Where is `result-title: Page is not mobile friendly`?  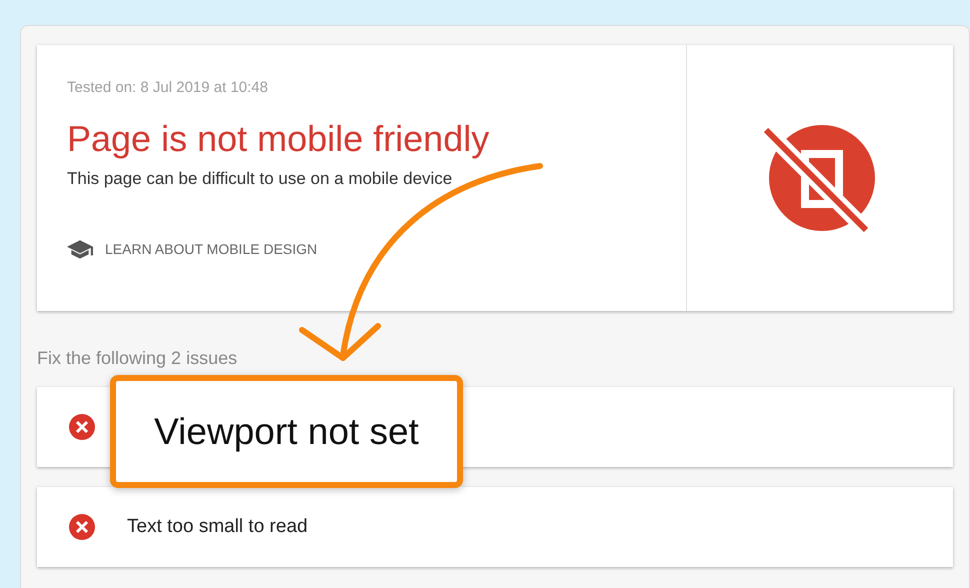 result-title: Page is not mobile friendly is located at coordinates (278, 139).